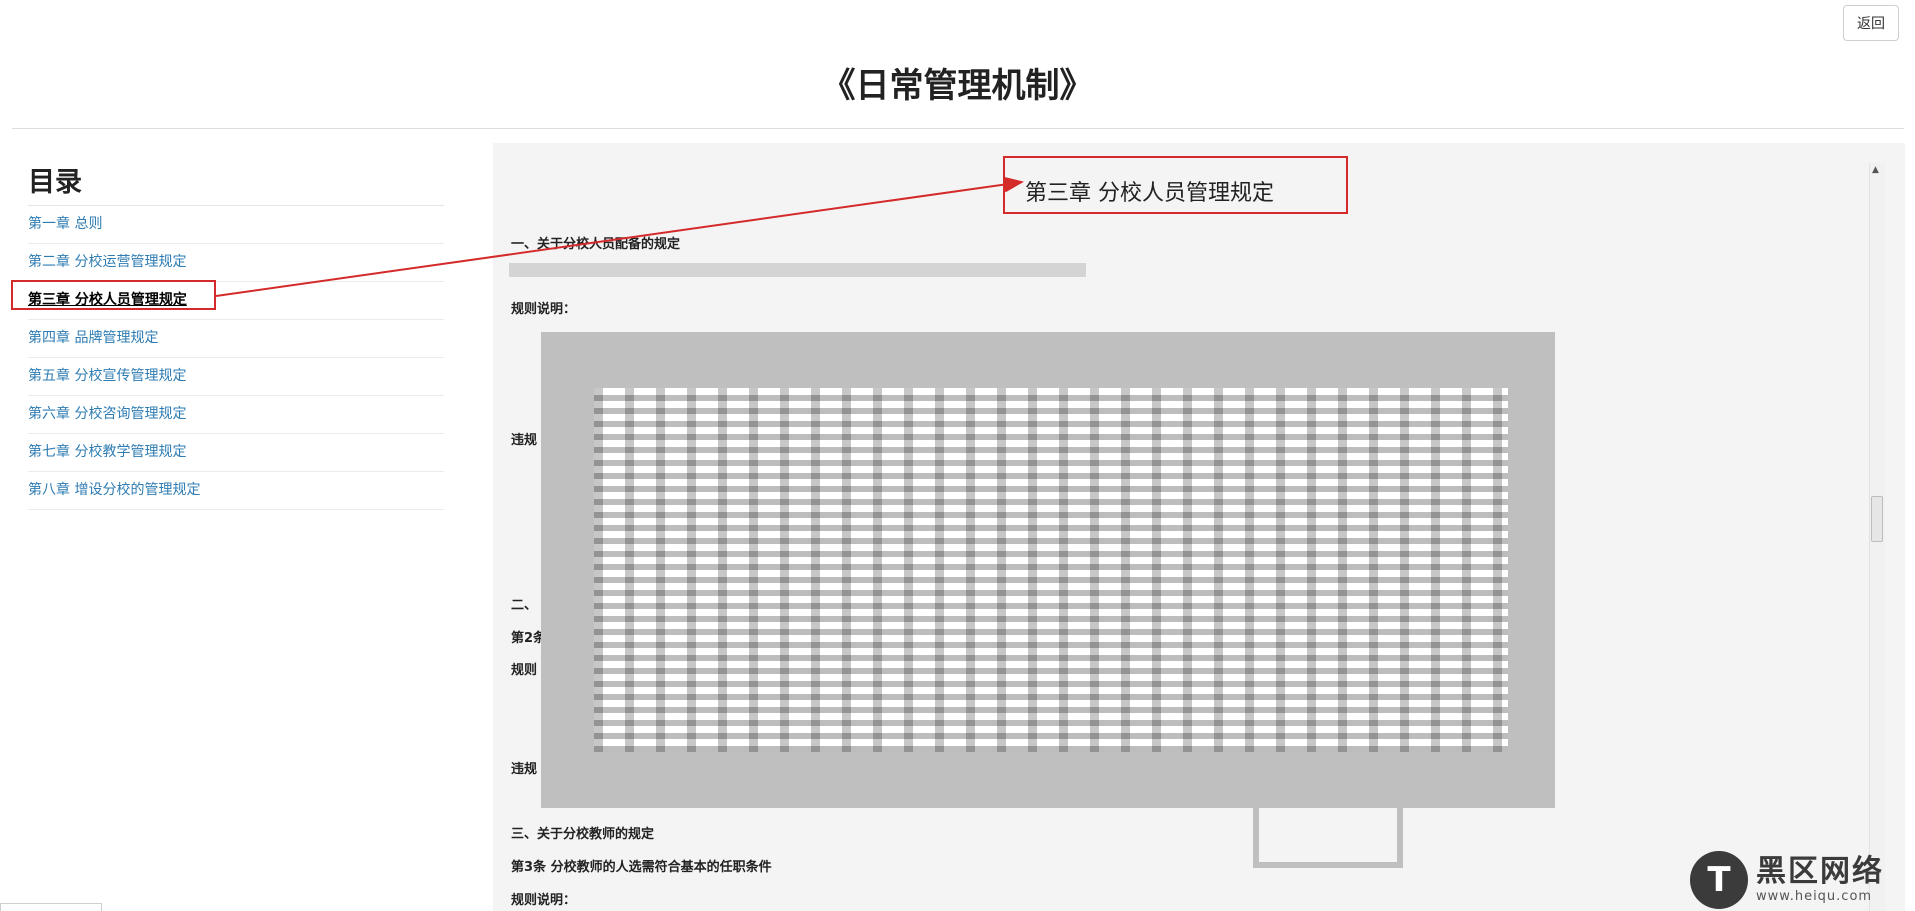 This screenshot has width=1915, height=911. Describe the element at coordinates (583, 834) in the screenshot. I see `section-heading-3: 三、关于分校教师的规定` at that location.